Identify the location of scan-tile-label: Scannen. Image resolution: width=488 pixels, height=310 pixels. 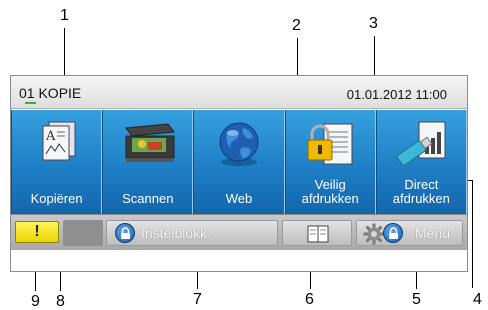
(148, 198).